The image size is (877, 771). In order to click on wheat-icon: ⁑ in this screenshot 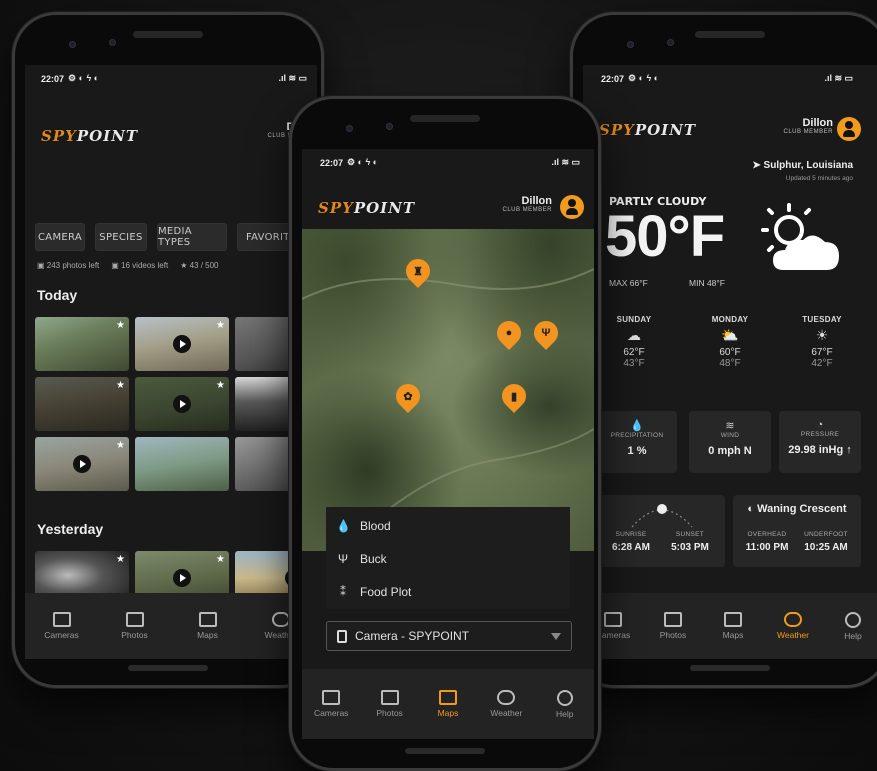, I will do `click(343, 591)`.